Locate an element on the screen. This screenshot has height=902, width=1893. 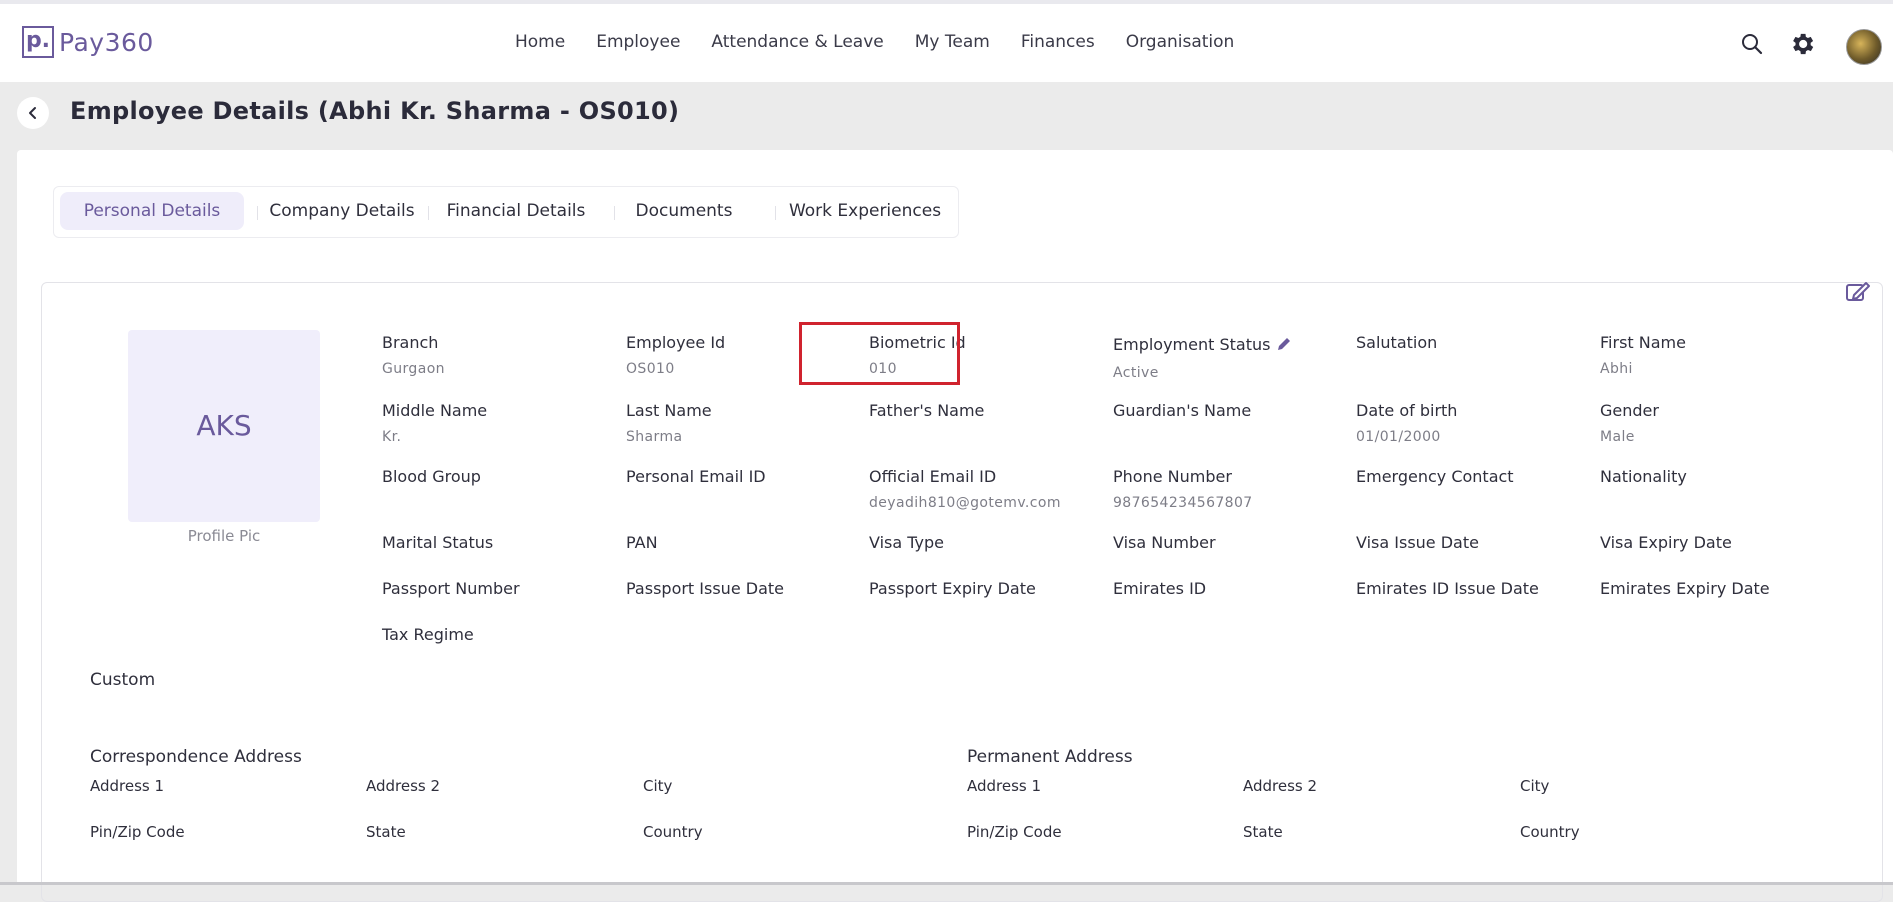
field-passport-issue-date: Passport Issue Date is located at coordinates (705, 588).